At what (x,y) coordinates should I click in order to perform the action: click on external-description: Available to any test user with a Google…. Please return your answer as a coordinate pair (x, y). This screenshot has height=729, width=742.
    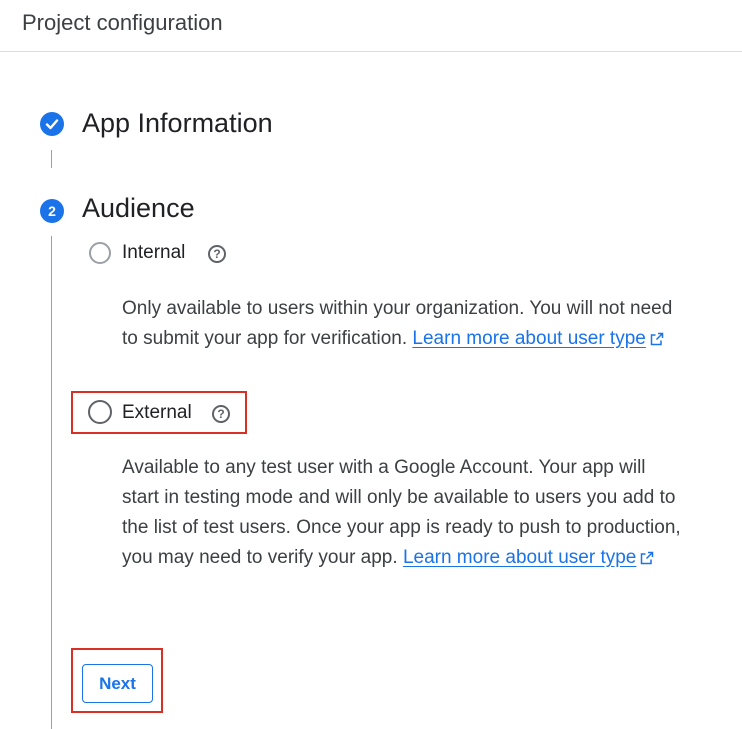
    Looking at the image, I should click on (404, 513).